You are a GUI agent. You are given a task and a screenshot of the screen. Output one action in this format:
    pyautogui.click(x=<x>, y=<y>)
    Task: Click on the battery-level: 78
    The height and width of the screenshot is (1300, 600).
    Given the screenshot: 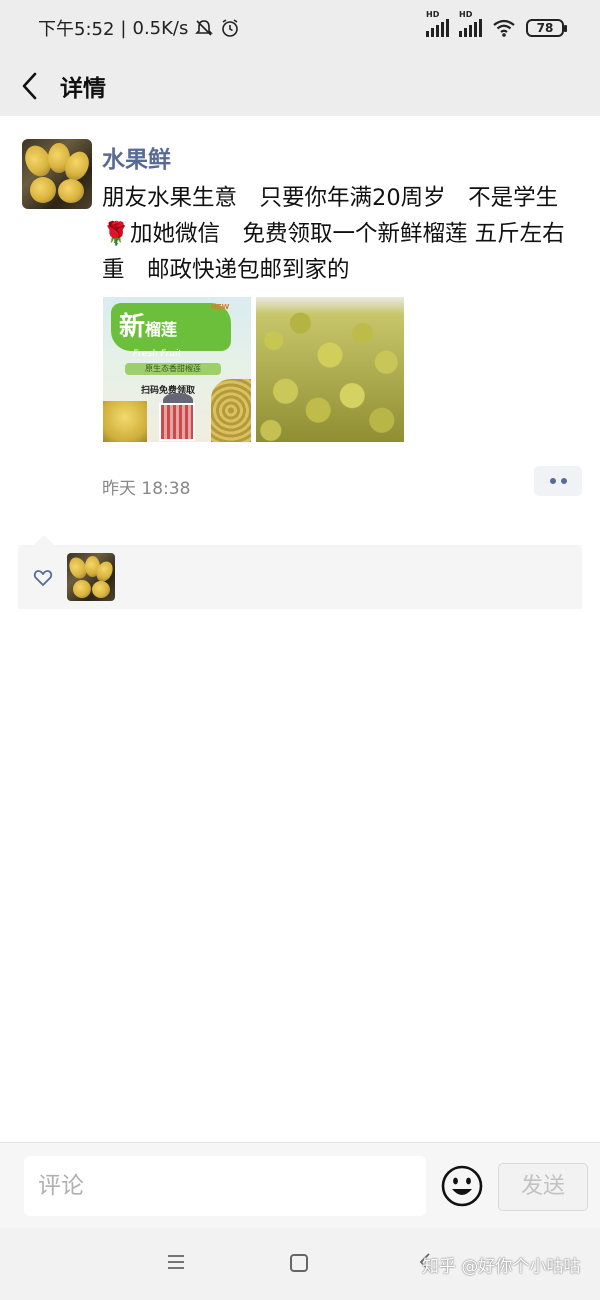 What is the action you would take?
    pyautogui.click(x=545, y=28)
    